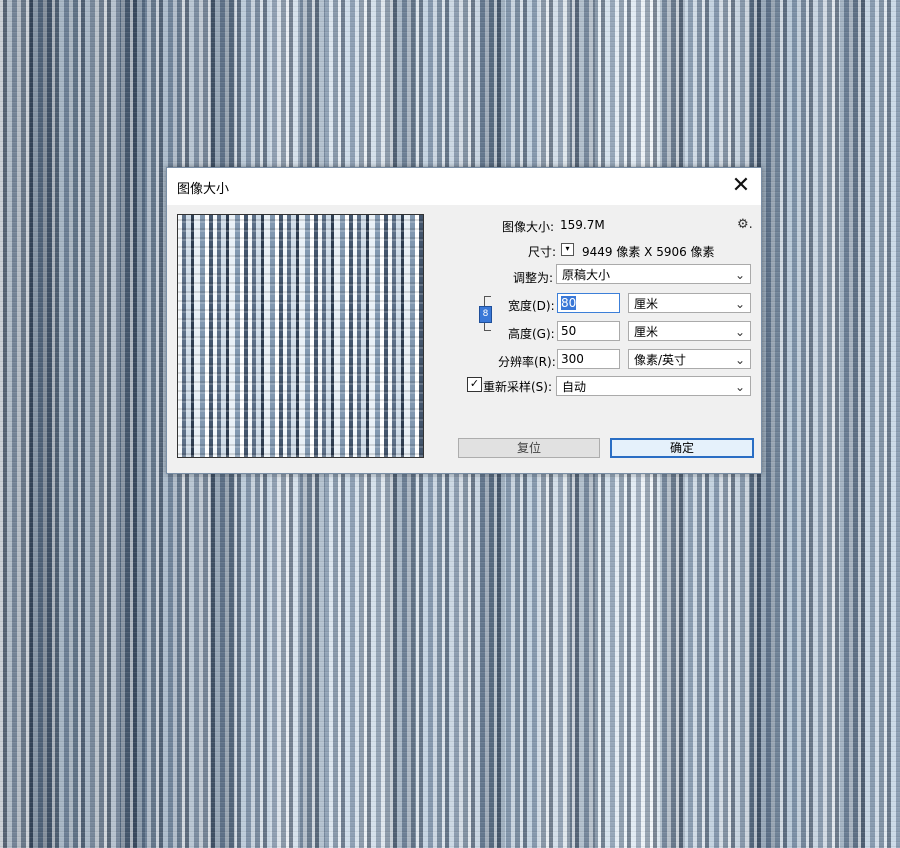 This screenshot has width=900, height=848. What do you see at coordinates (582, 225) in the screenshot?
I see `image-size-value: 159.7M` at bounding box center [582, 225].